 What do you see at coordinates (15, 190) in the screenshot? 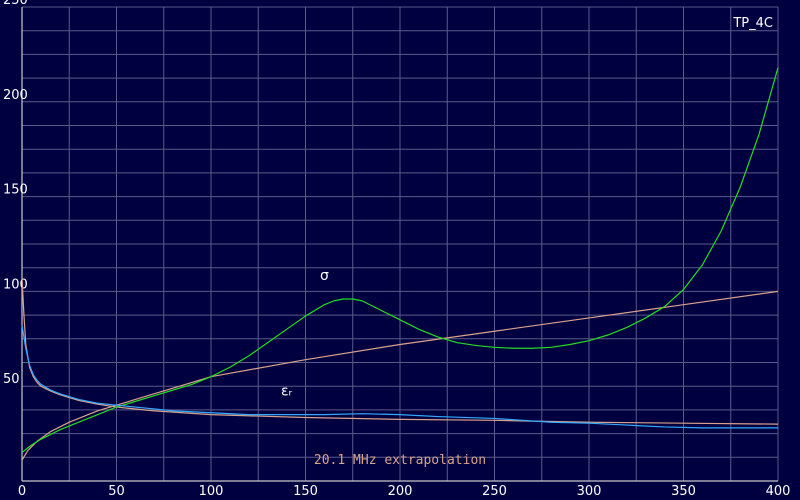
I see `y-tick-label: 150` at bounding box center [15, 190].